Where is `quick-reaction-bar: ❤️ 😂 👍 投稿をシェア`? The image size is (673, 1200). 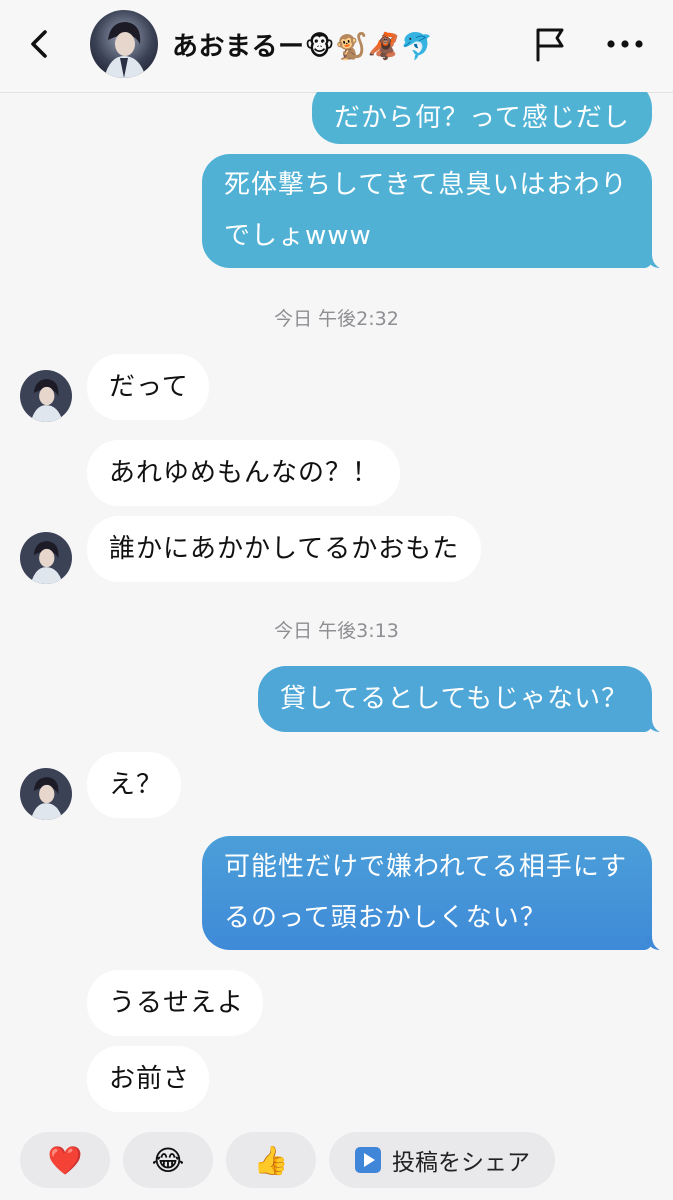 quick-reaction-bar: ❤️ 😂 👍 投稿をシェア is located at coordinates (336, 1161).